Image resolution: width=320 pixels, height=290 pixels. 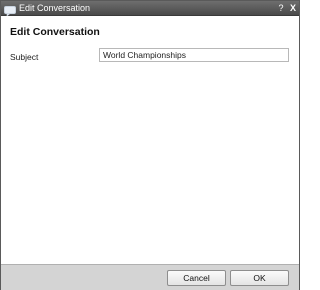 What do you see at coordinates (55, 32) in the screenshot?
I see `form-heading: Edit Conversation` at bounding box center [55, 32].